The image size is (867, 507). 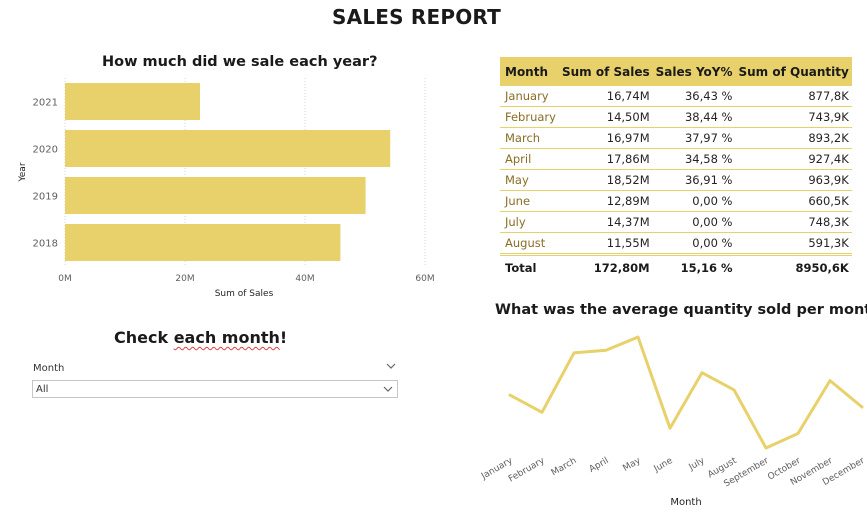 I want to click on table-row: February 14,50M 38,44 % 743,9K, so click(x=676, y=117).